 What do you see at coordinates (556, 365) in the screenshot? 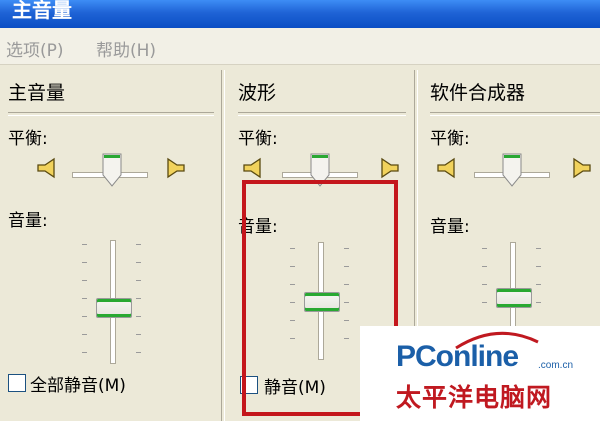
I see `watermark-domain: .com.cn` at bounding box center [556, 365].